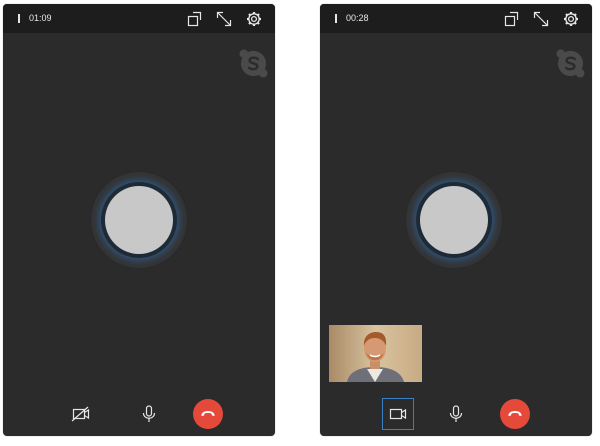 The image size is (600, 446). What do you see at coordinates (456, 18) in the screenshot?
I see `title-bar: 00:28` at bounding box center [456, 18].